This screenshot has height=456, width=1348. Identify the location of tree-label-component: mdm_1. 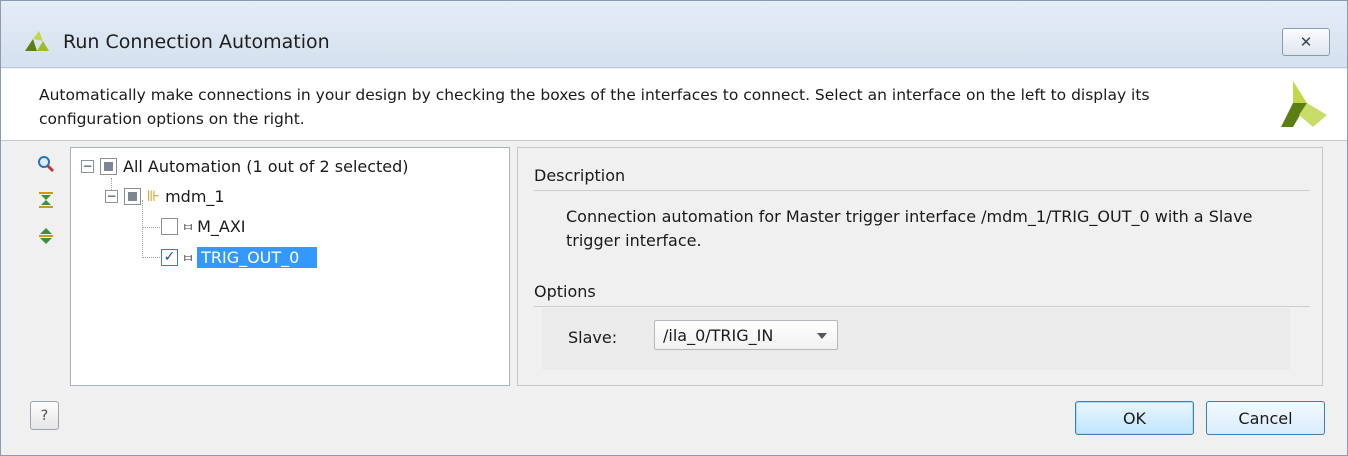
(195, 196).